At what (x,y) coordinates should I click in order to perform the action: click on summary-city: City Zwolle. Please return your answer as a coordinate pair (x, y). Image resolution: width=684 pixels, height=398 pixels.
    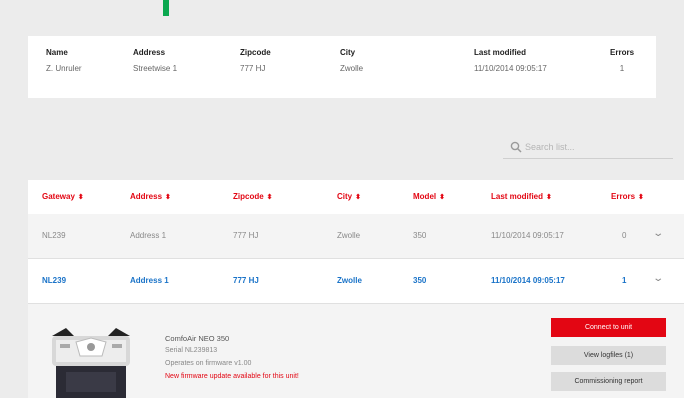
    Looking at the image, I should click on (351, 60).